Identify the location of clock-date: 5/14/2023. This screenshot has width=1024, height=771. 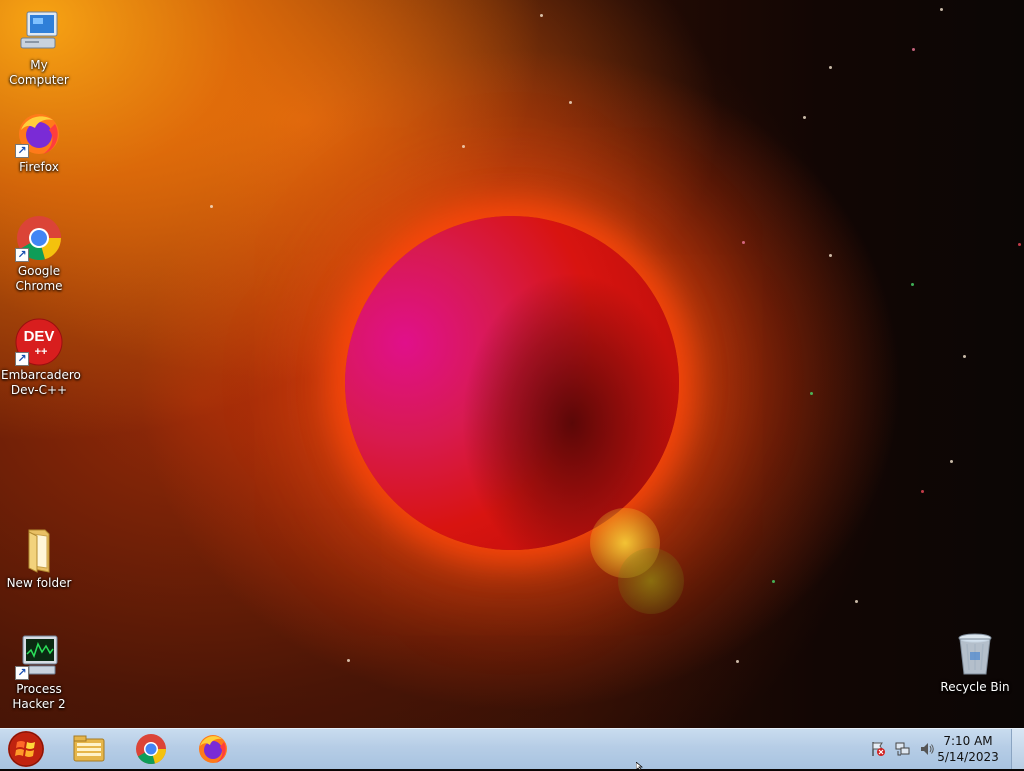
(968, 757).